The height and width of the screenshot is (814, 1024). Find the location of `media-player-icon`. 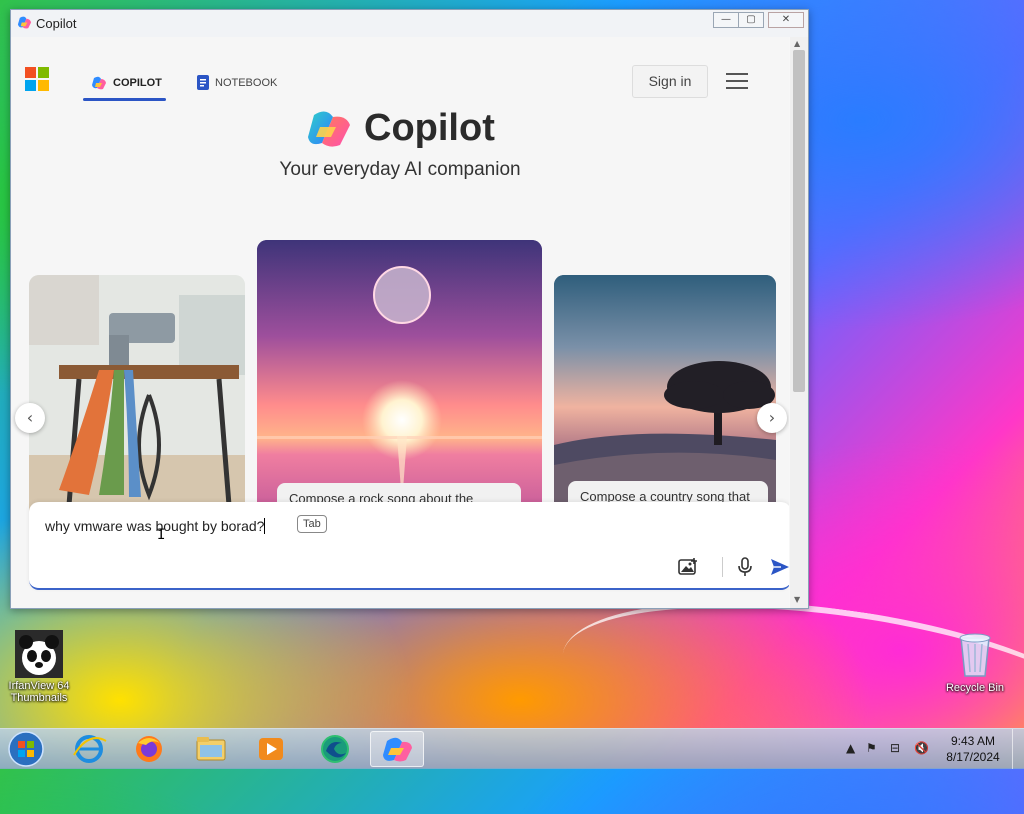

media-player-icon is located at coordinates (271, 749).